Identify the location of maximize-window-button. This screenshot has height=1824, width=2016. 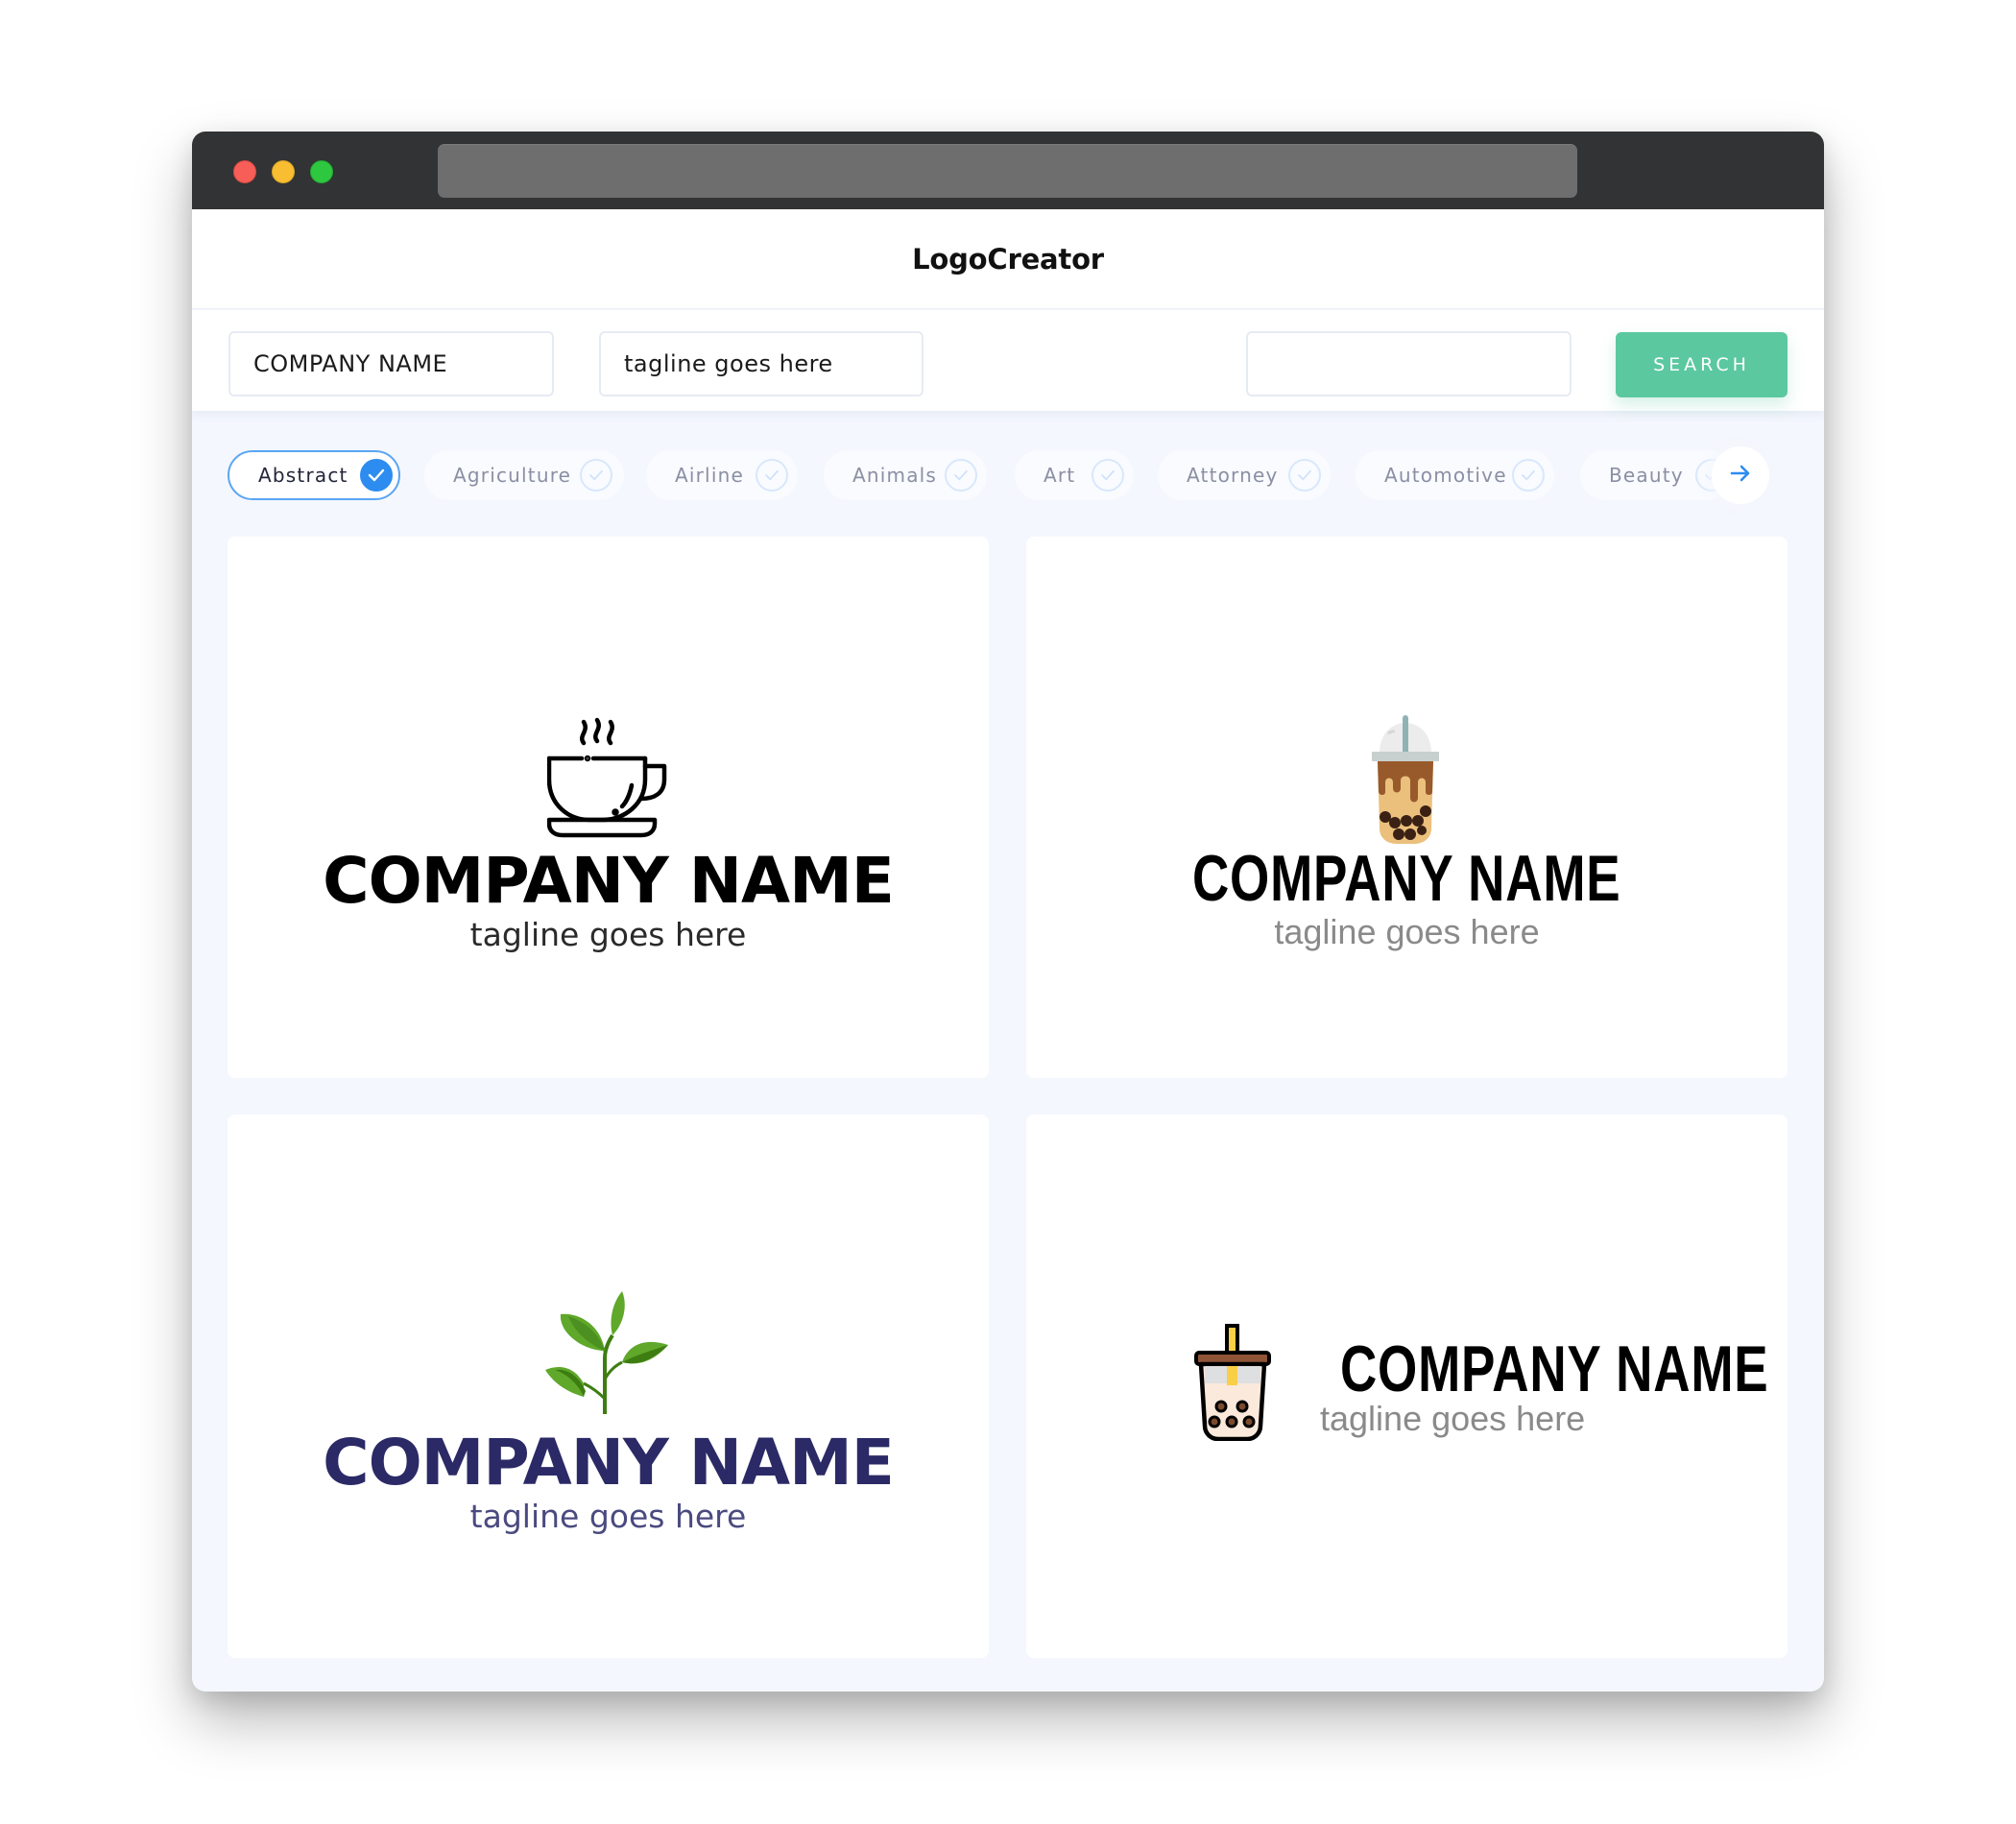
(321, 171).